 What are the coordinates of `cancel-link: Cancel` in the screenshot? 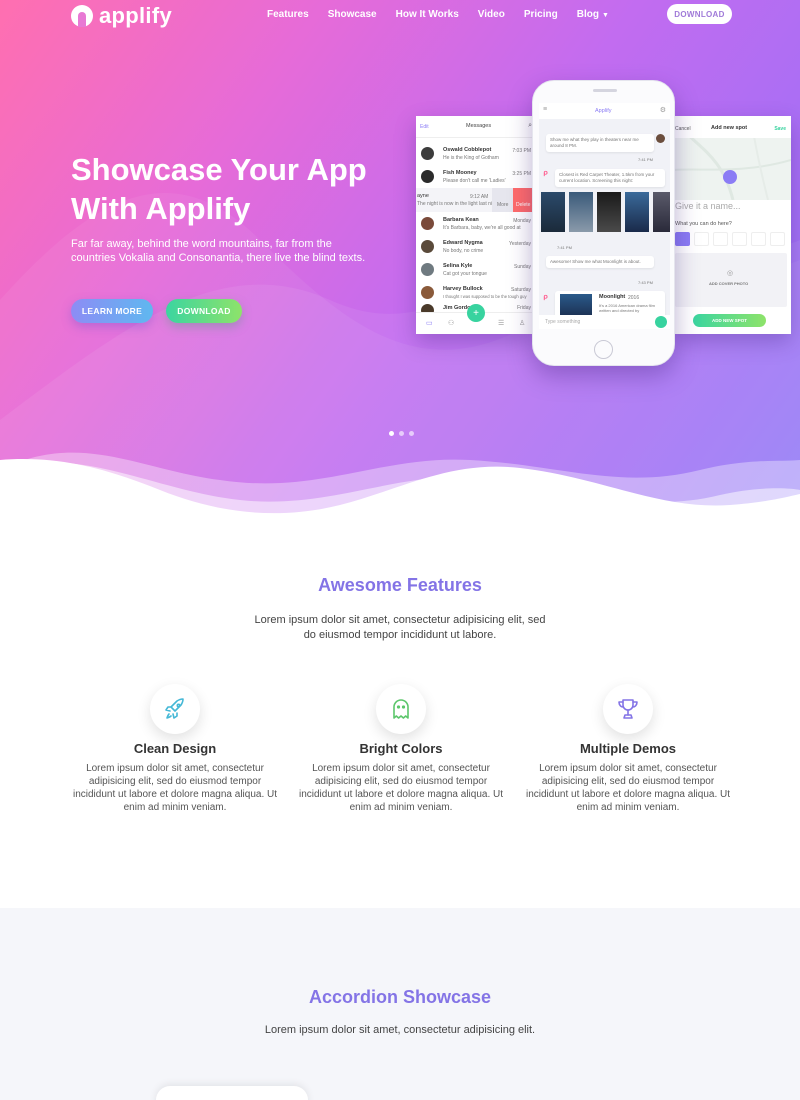 It's located at (683, 129).